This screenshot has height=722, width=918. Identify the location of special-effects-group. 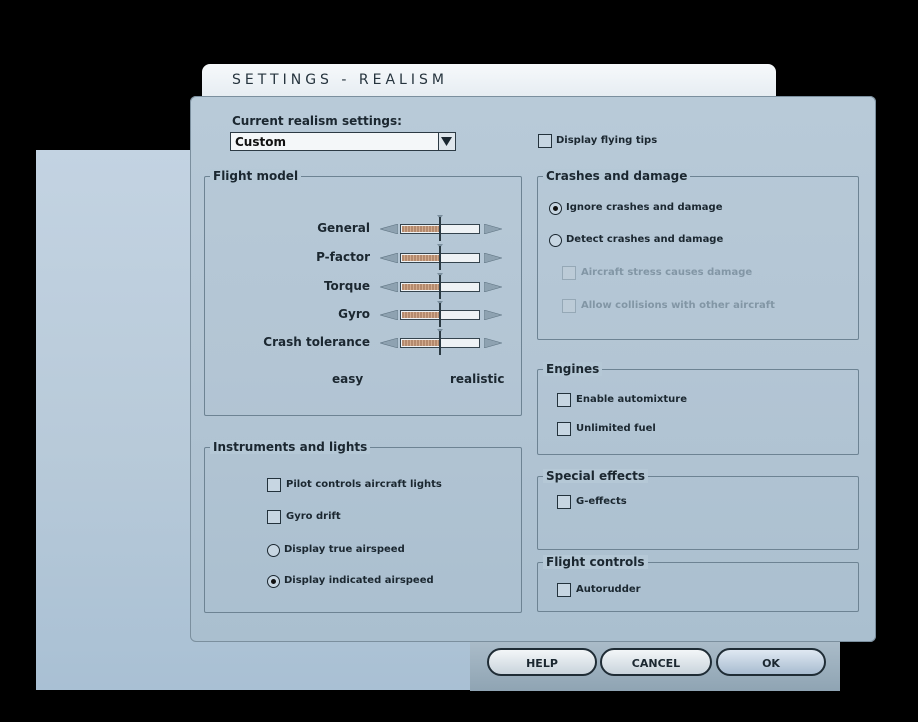
(698, 513).